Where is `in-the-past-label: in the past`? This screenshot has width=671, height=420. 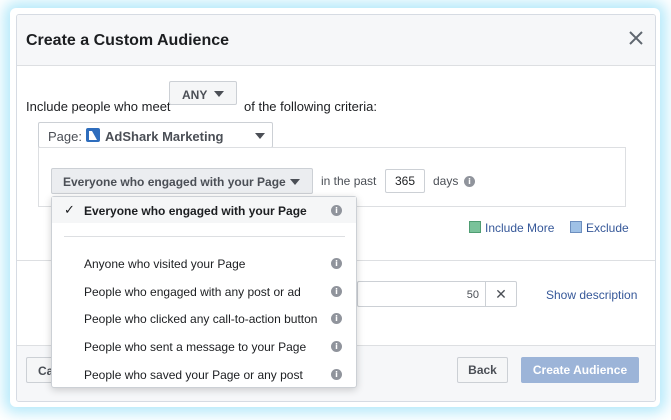
in-the-past-label: in the past is located at coordinates (349, 181).